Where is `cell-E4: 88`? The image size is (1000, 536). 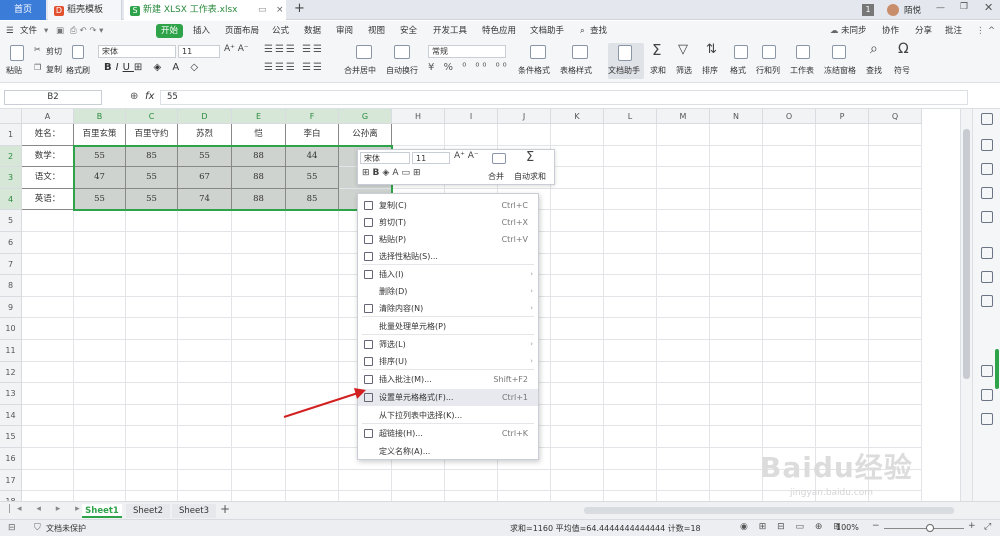 cell-E4: 88 is located at coordinates (259, 199).